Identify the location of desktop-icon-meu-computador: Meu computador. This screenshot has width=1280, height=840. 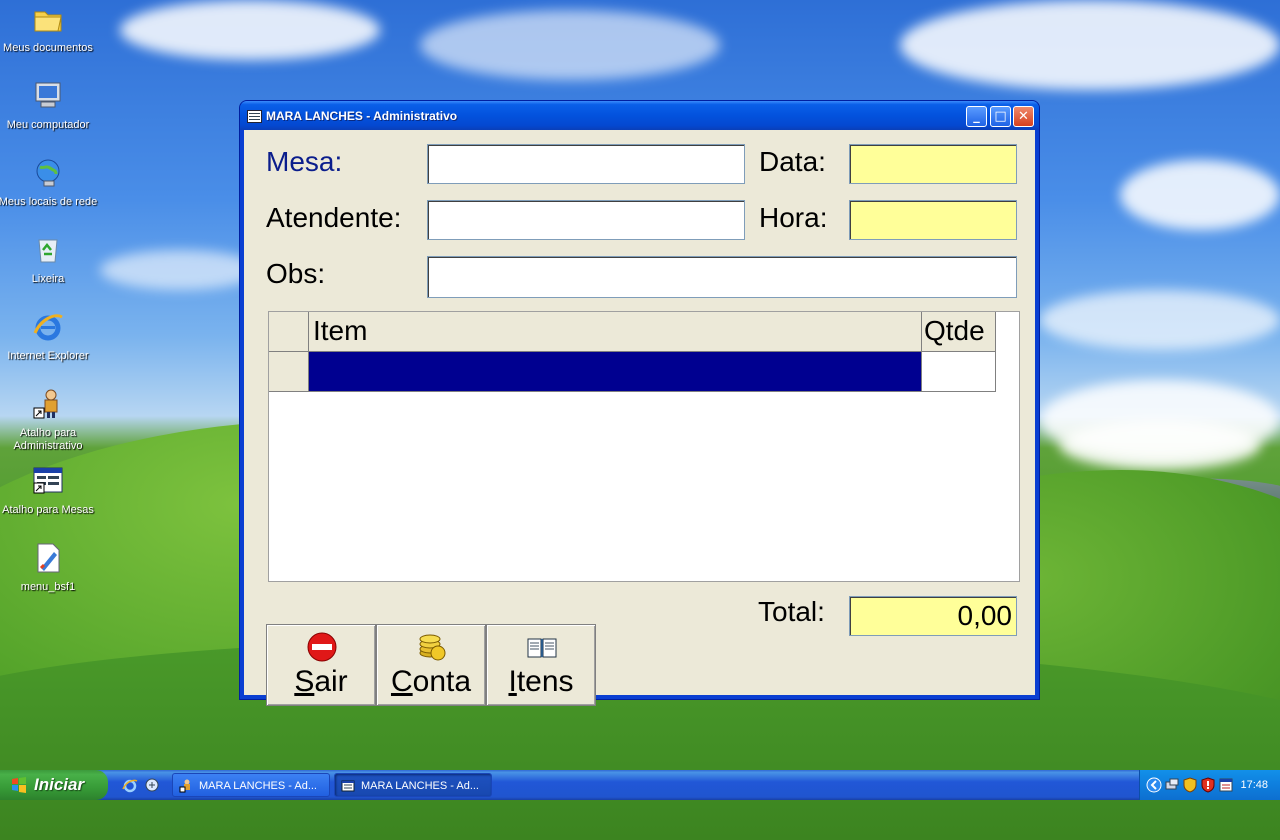
(49, 106).